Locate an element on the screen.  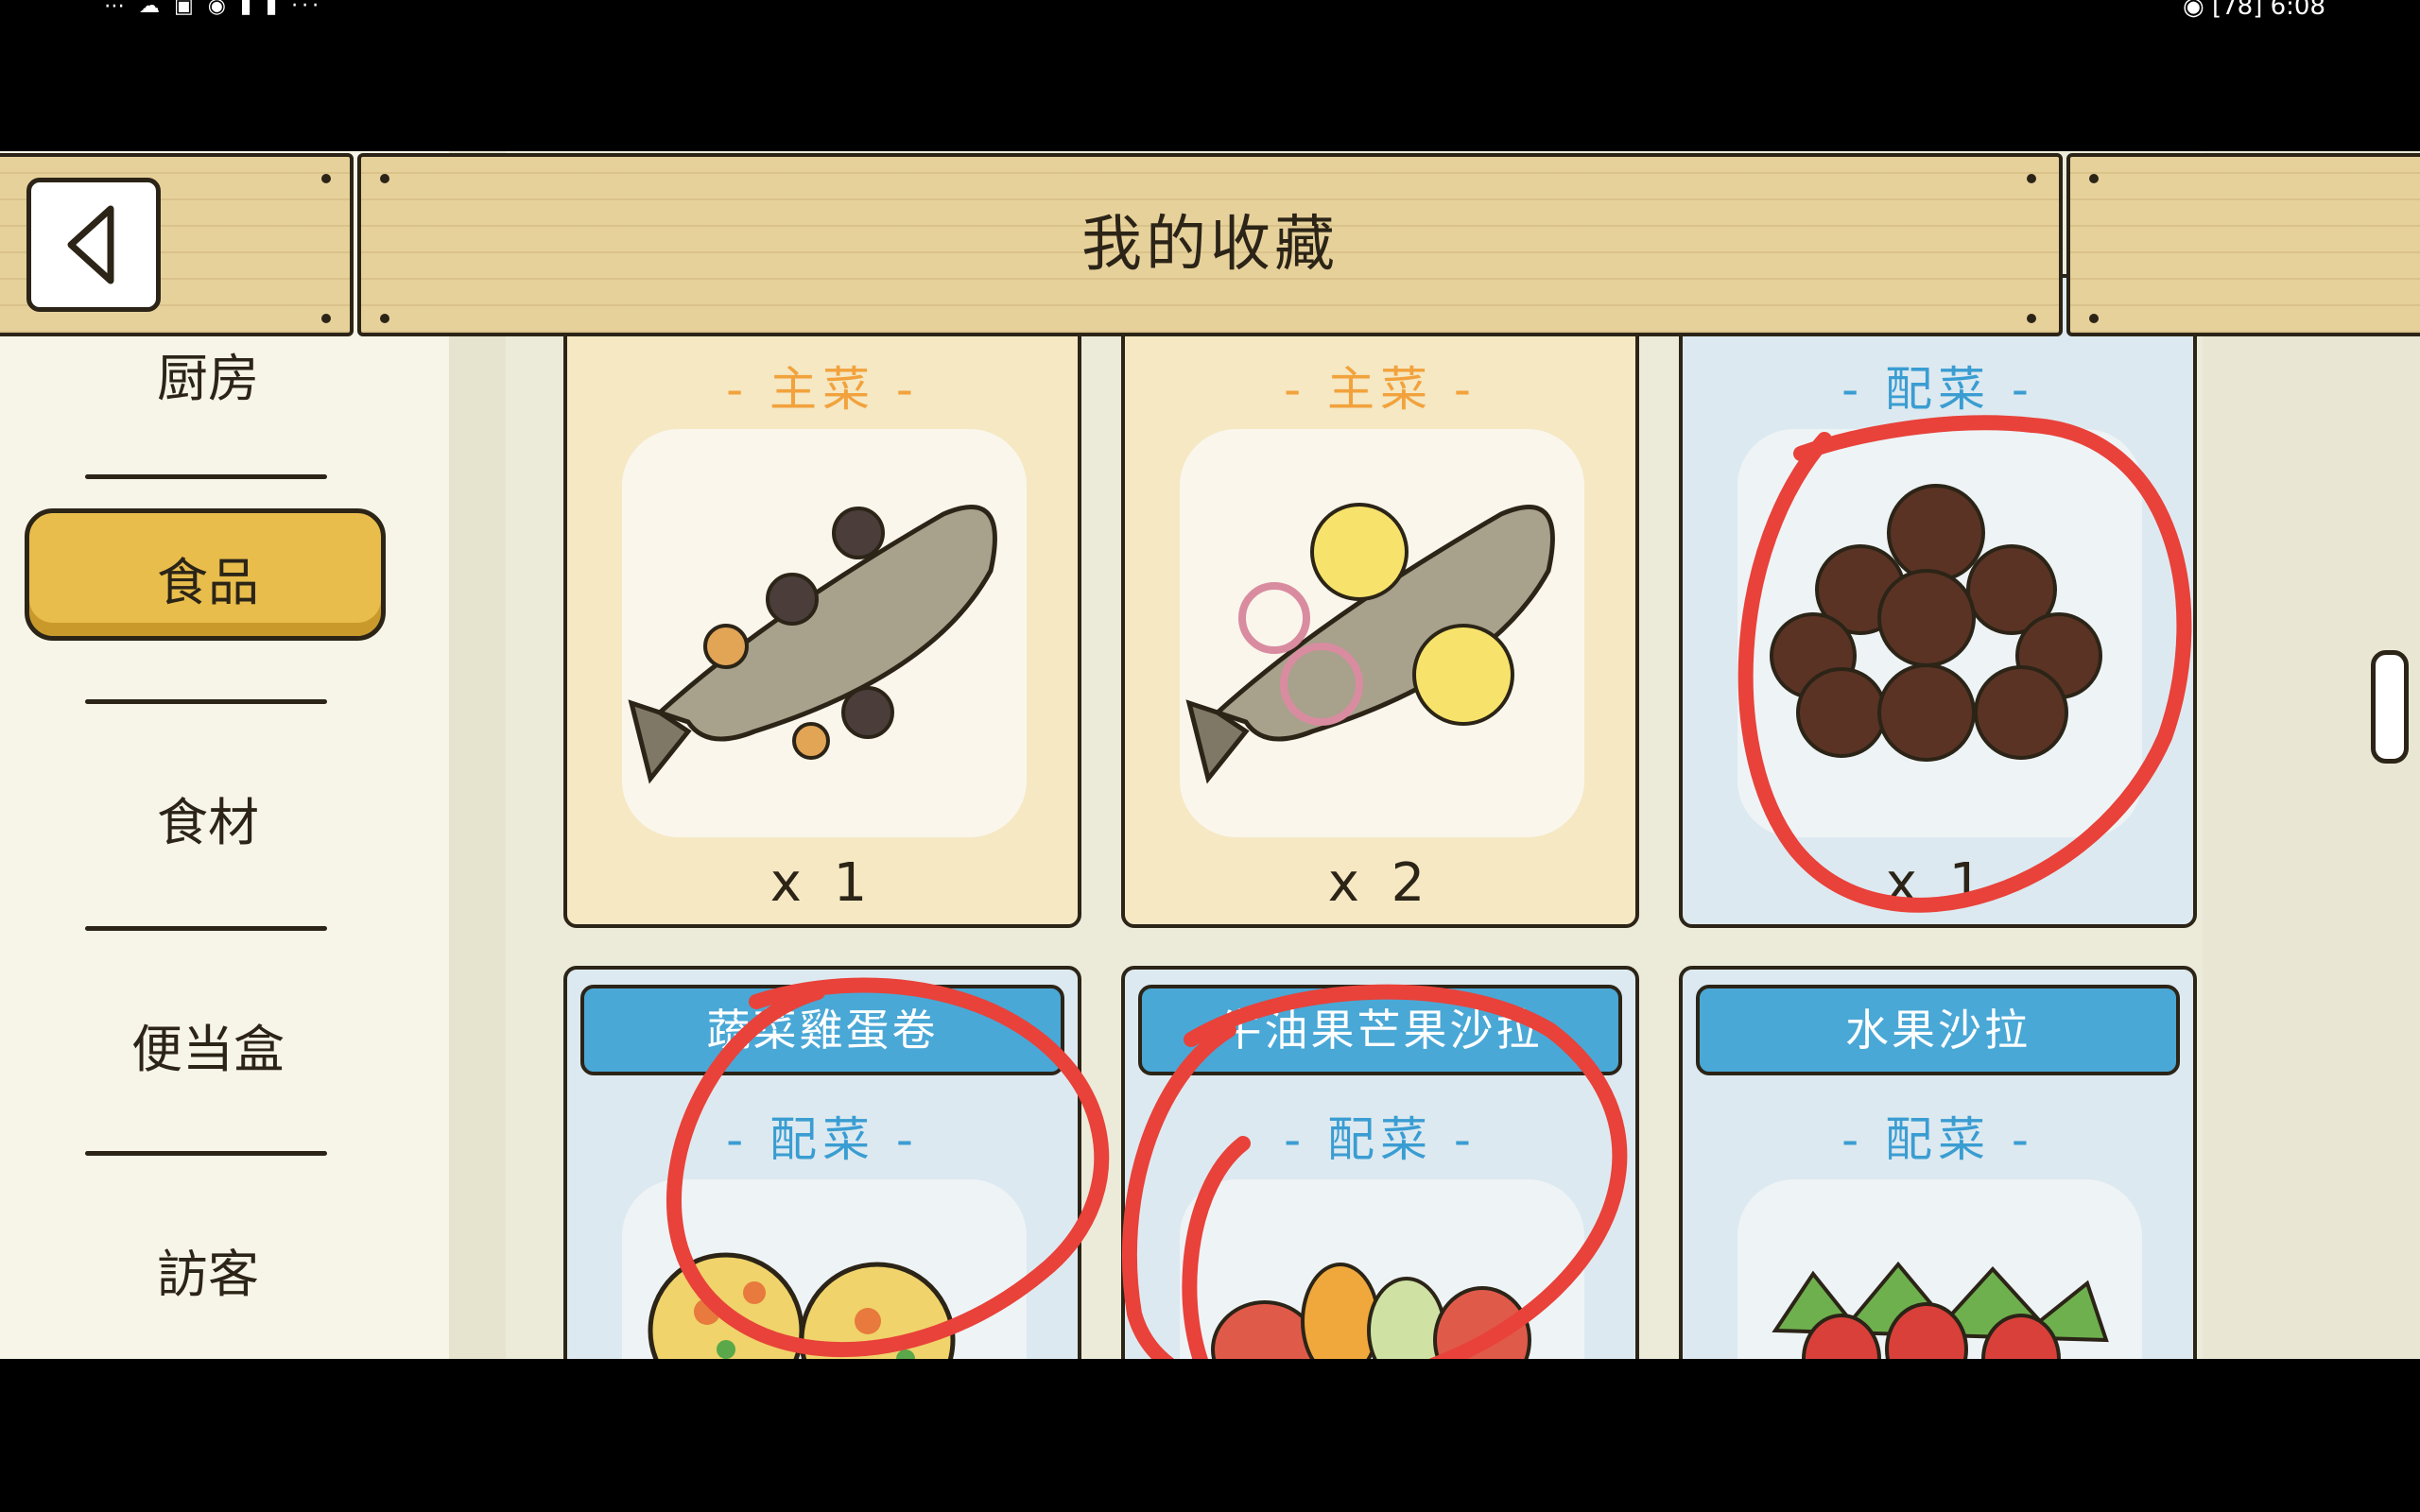
battery-icon: [78] is located at coordinates (2237, 10).